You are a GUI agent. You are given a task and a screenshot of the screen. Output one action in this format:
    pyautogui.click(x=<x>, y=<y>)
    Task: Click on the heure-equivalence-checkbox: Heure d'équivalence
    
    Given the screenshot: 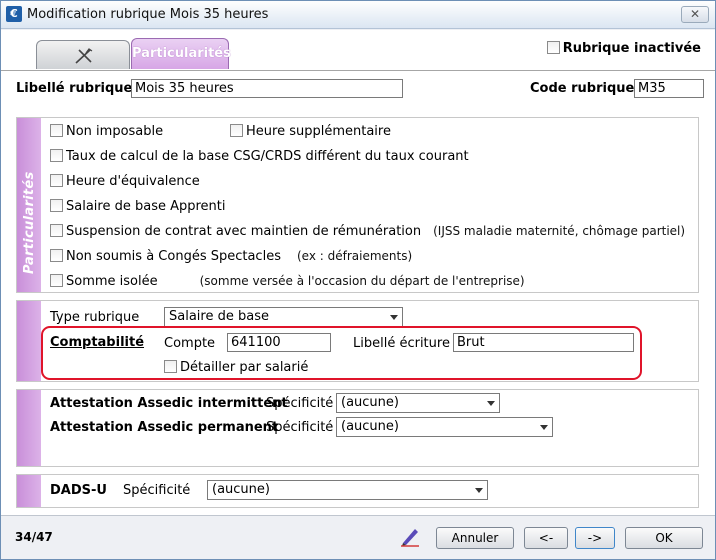 What is the action you would take?
    pyautogui.click(x=125, y=181)
    